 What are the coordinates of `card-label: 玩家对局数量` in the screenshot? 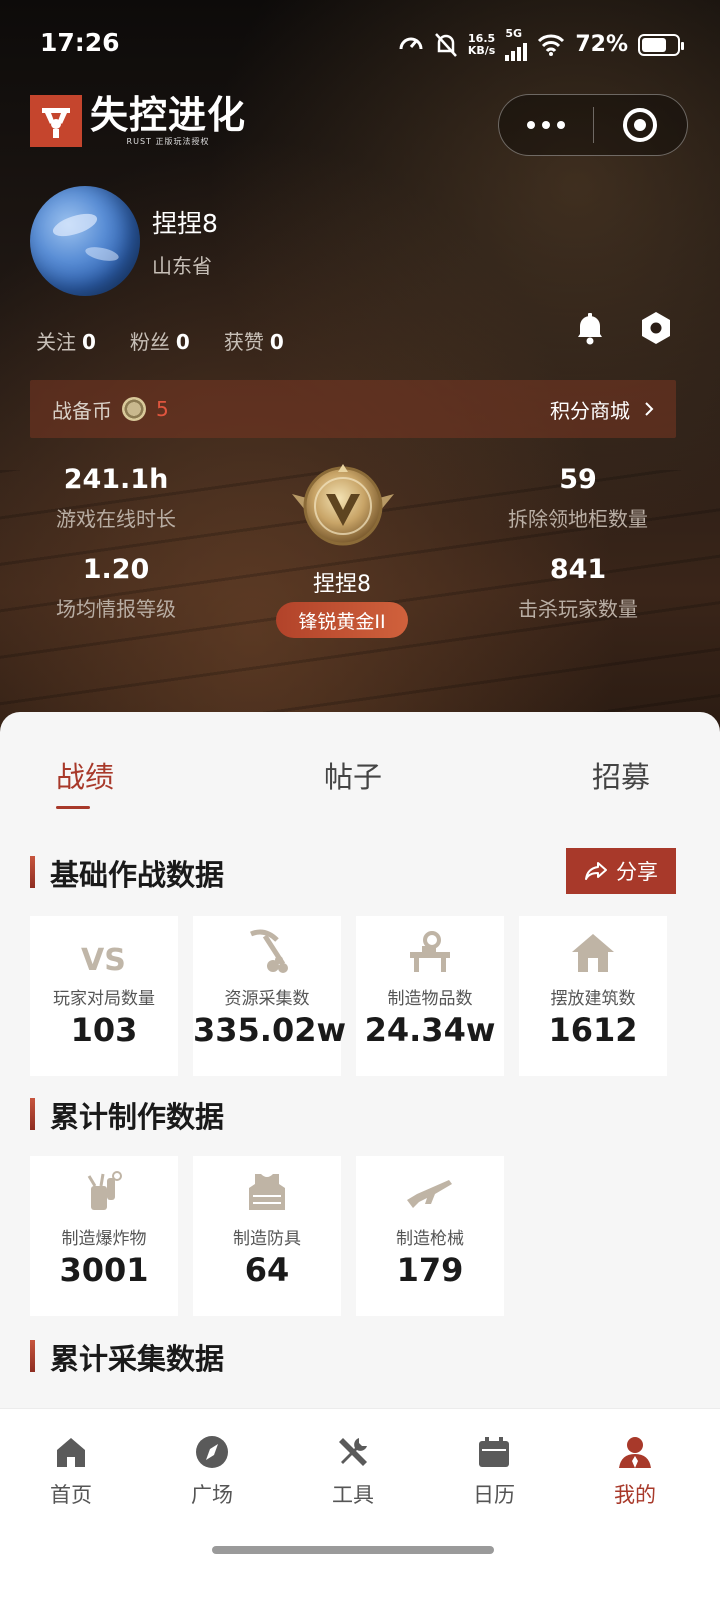 It's located at (104, 999).